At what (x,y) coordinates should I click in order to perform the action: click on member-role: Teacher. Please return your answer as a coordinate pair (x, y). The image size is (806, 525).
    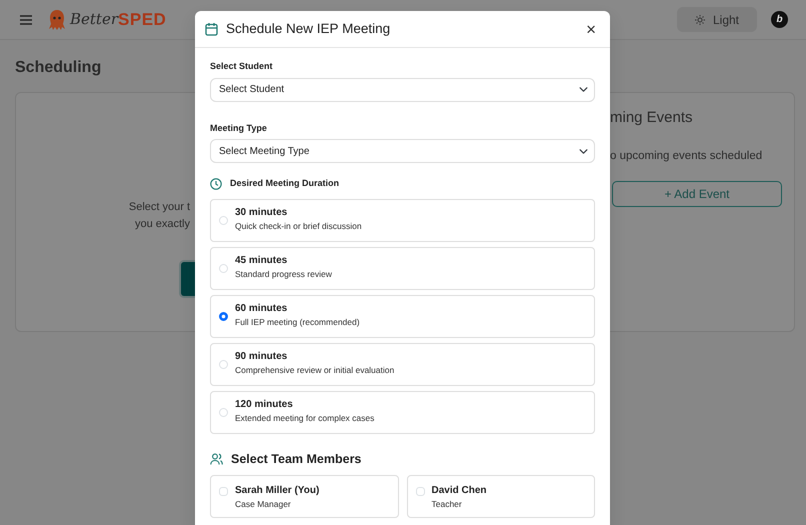
    Looking at the image, I should click on (447, 504).